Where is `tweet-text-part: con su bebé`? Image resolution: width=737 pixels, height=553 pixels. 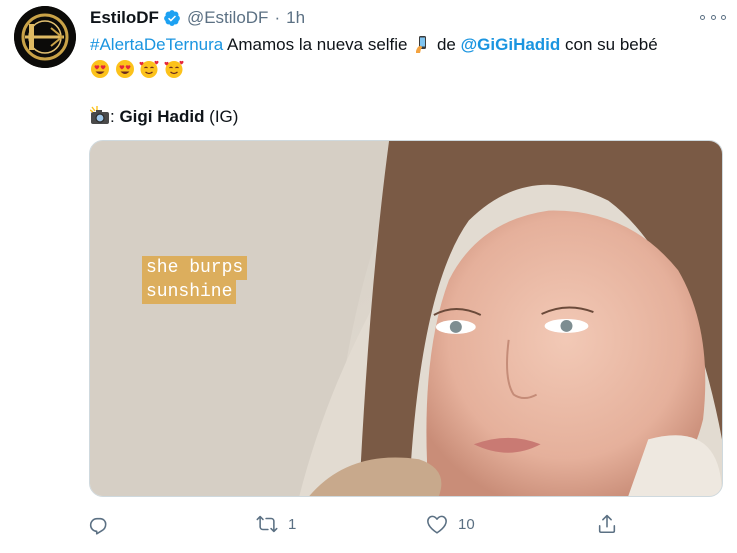 tweet-text-part: con su bebé is located at coordinates (609, 44).